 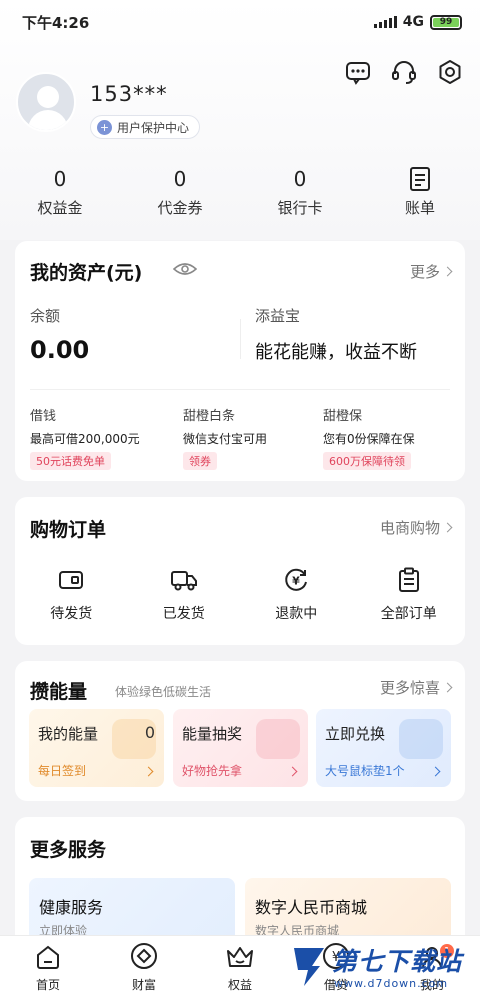 What do you see at coordinates (225, 437) in the screenshot?
I see `baitiao-item: 甜橙白条 微信支付宝可用 领券` at bounding box center [225, 437].